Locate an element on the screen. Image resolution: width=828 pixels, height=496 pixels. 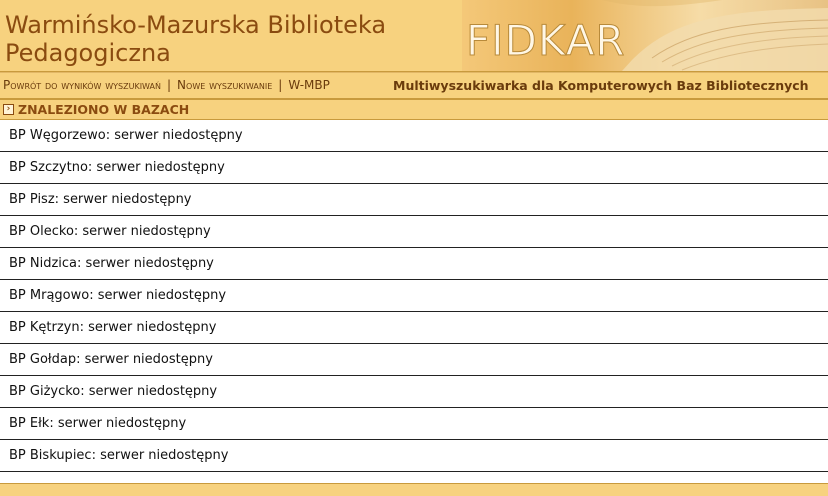
result-row: BP Nidzica: serwer niedostępny is located at coordinates (414, 264).